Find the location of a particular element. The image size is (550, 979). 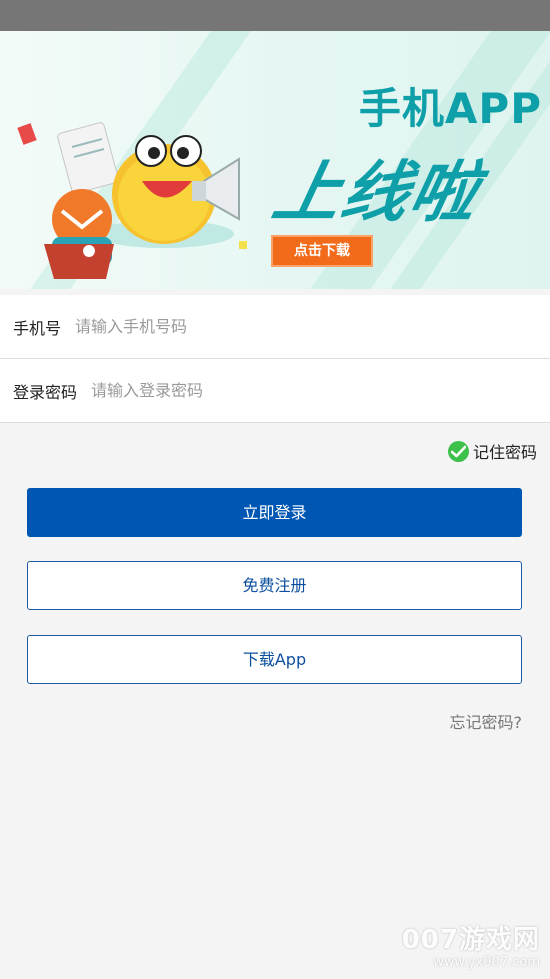

phone-row: 手机号 is located at coordinates (275, 327).